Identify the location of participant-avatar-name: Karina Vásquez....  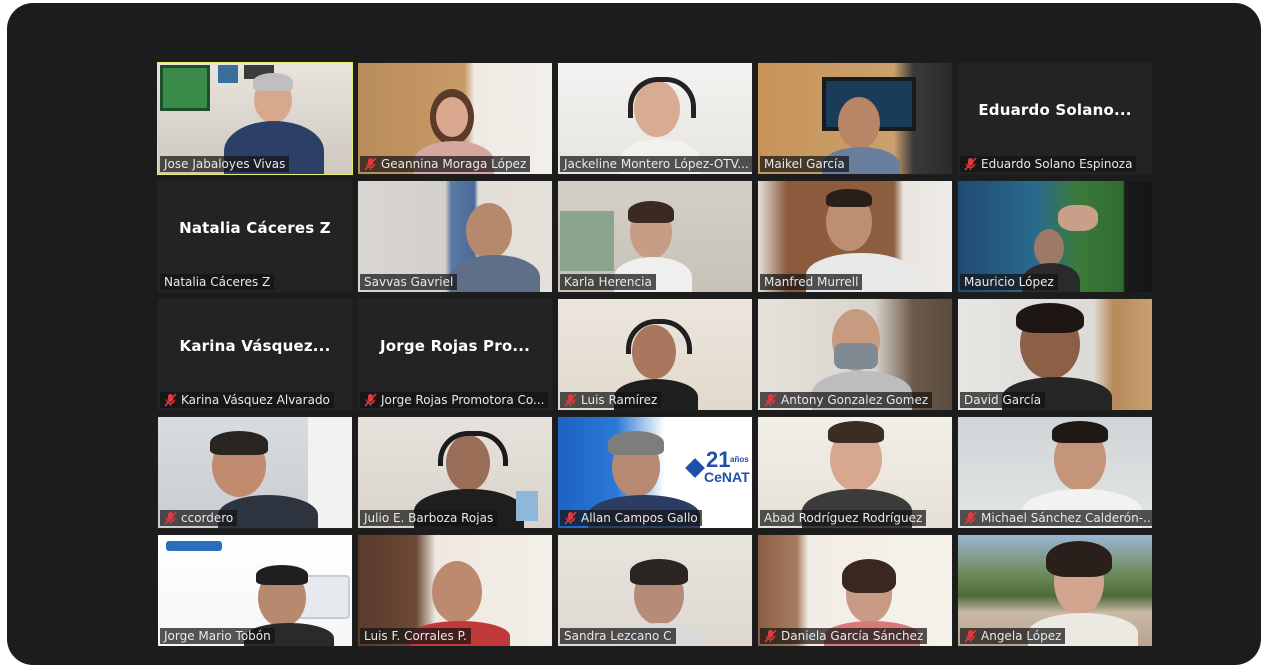
(255, 346).